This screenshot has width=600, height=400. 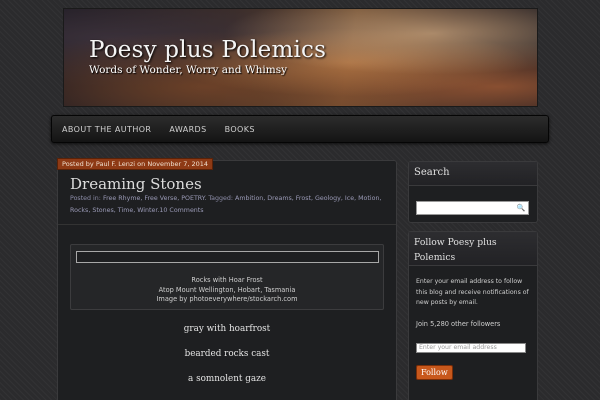 What do you see at coordinates (473, 192) in the screenshot?
I see `search-widget: Search 🔍` at bounding box center [473, 192].